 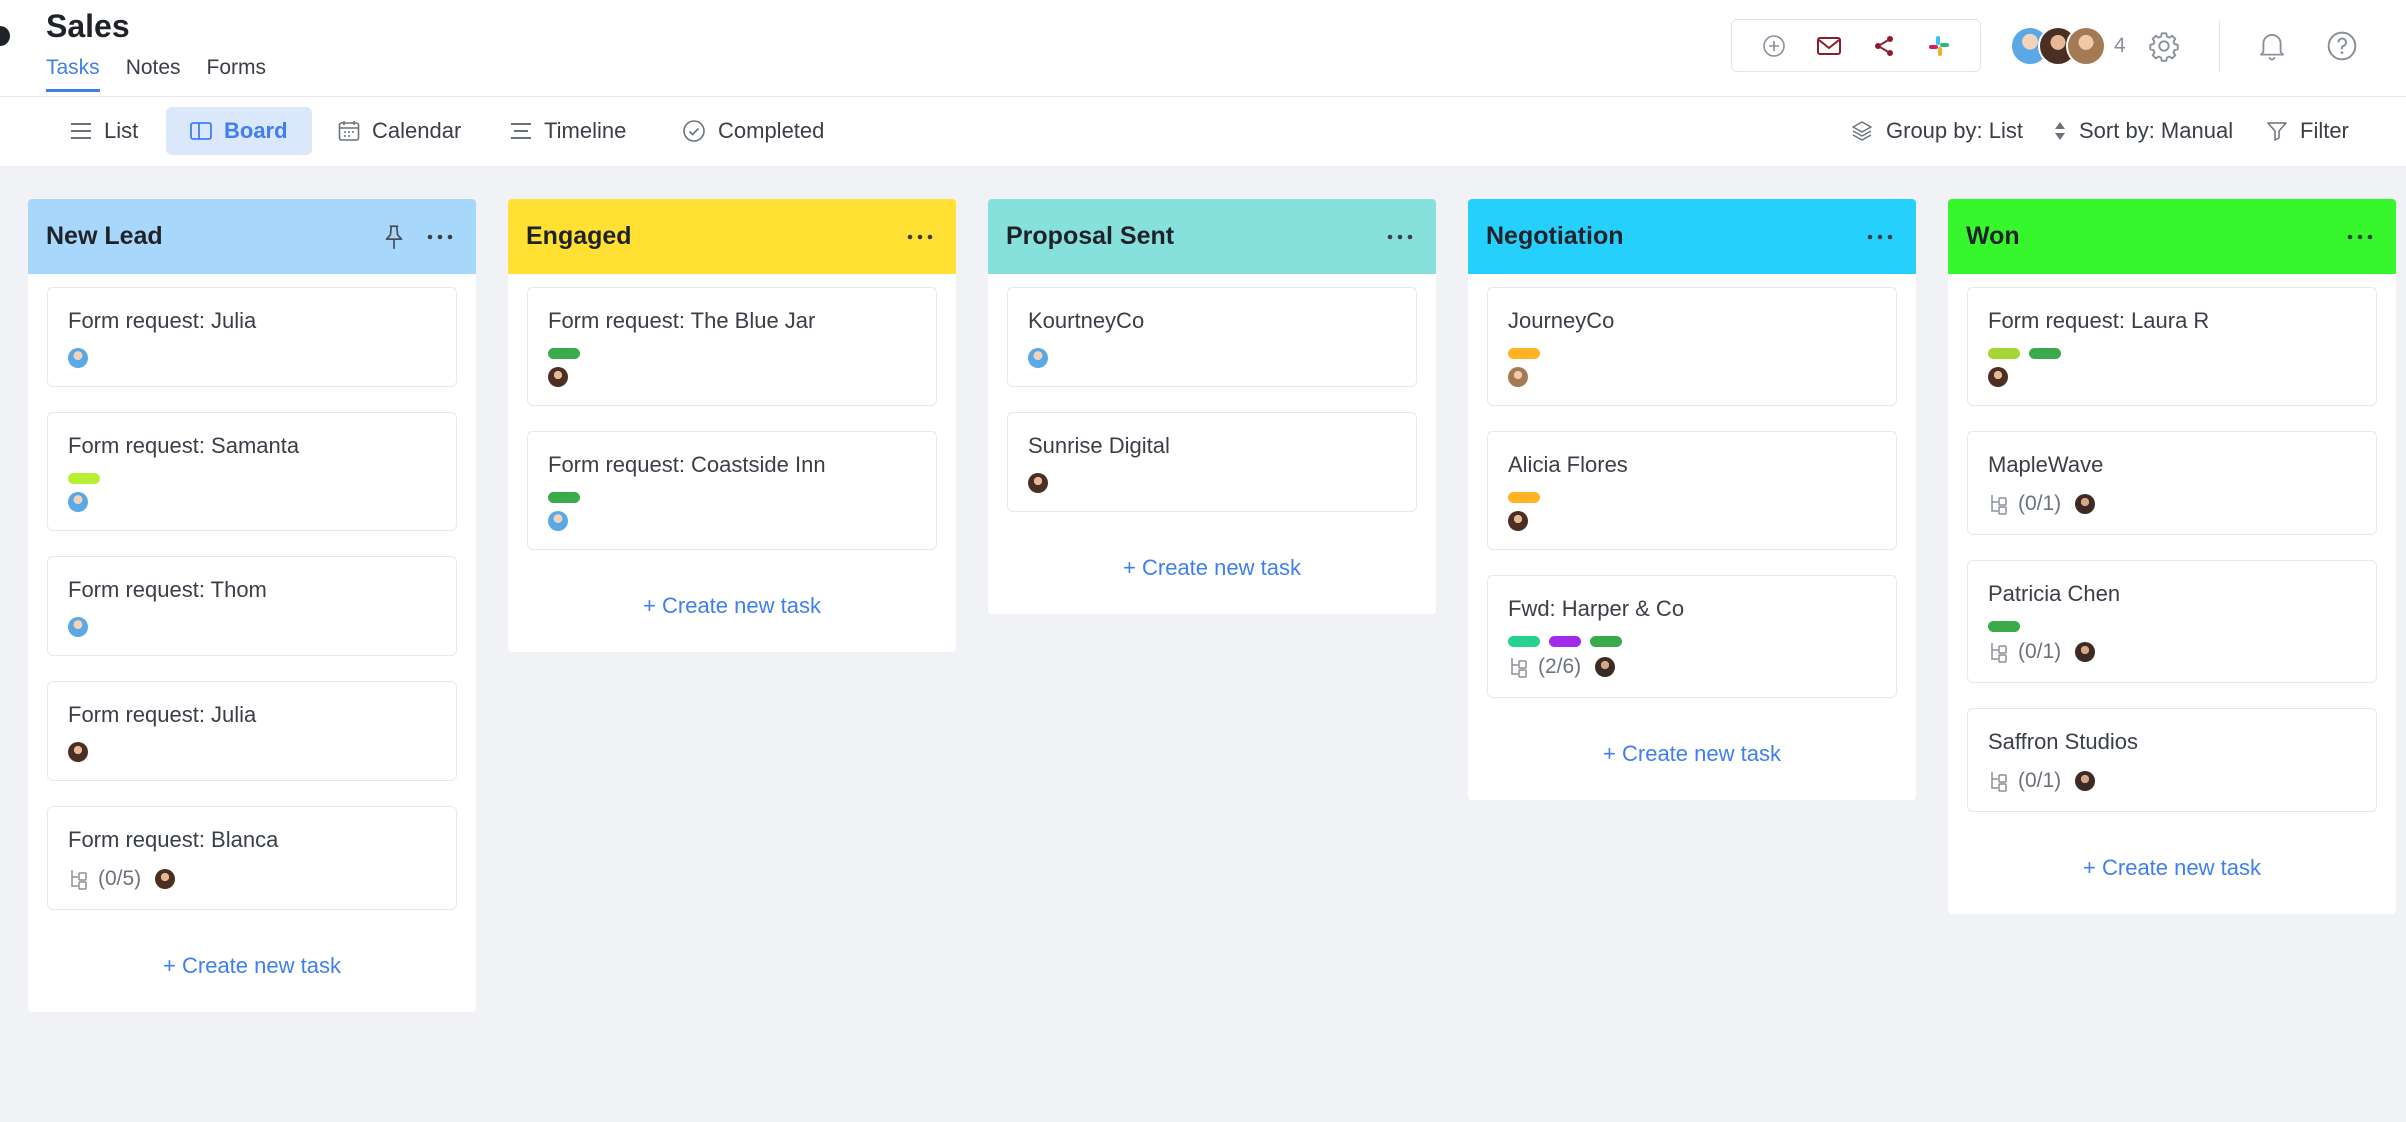 What do you see at coordinates (1884, 46) in the screenshot?
I see `share-icon` at bounding box center [1884, 46].